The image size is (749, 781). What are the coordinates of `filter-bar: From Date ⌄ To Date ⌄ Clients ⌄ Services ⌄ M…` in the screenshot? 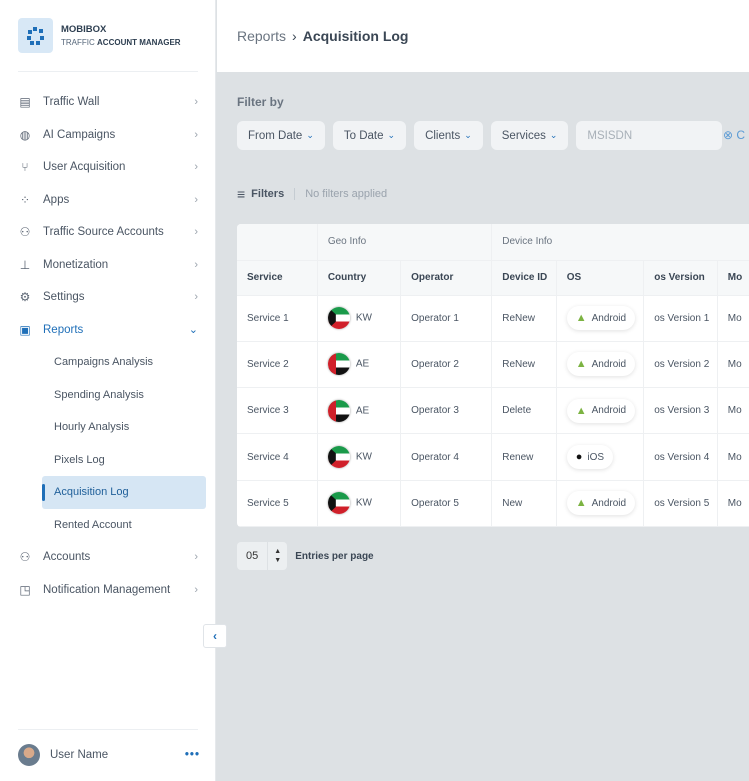 It's located at (480, 135).